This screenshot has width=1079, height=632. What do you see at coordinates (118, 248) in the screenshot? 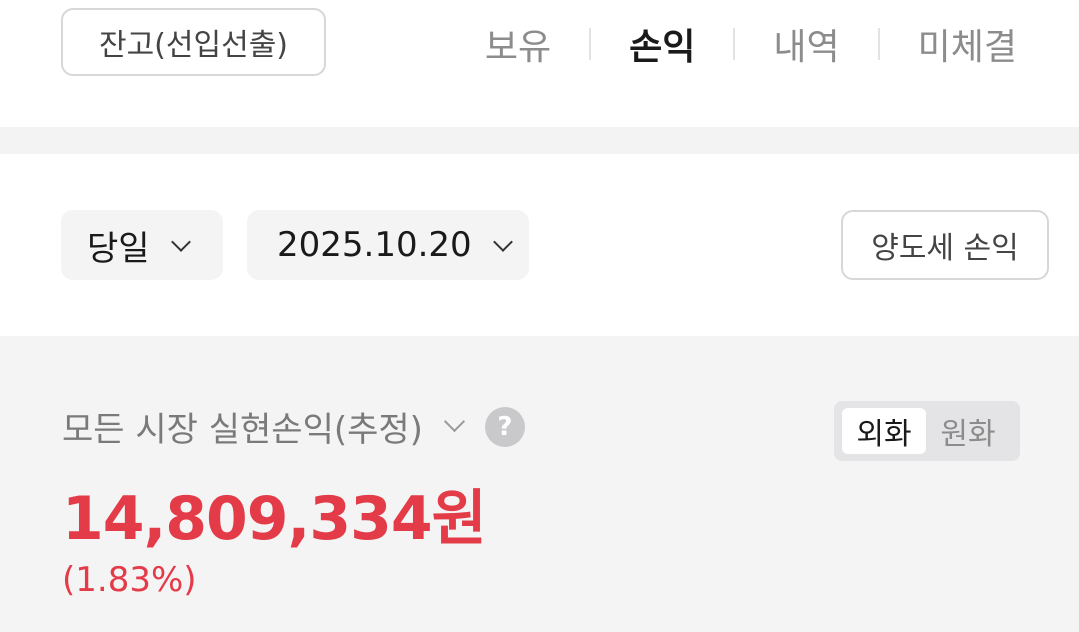
I see `period-dropdown-label: 당일` at bounding box center [118, 248].